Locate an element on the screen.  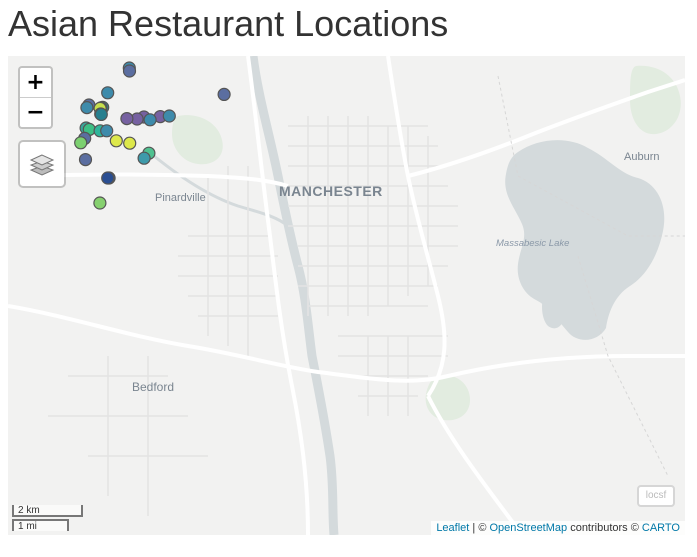
label-manchester: MANCHESTER is located at coordinates (331, 191).